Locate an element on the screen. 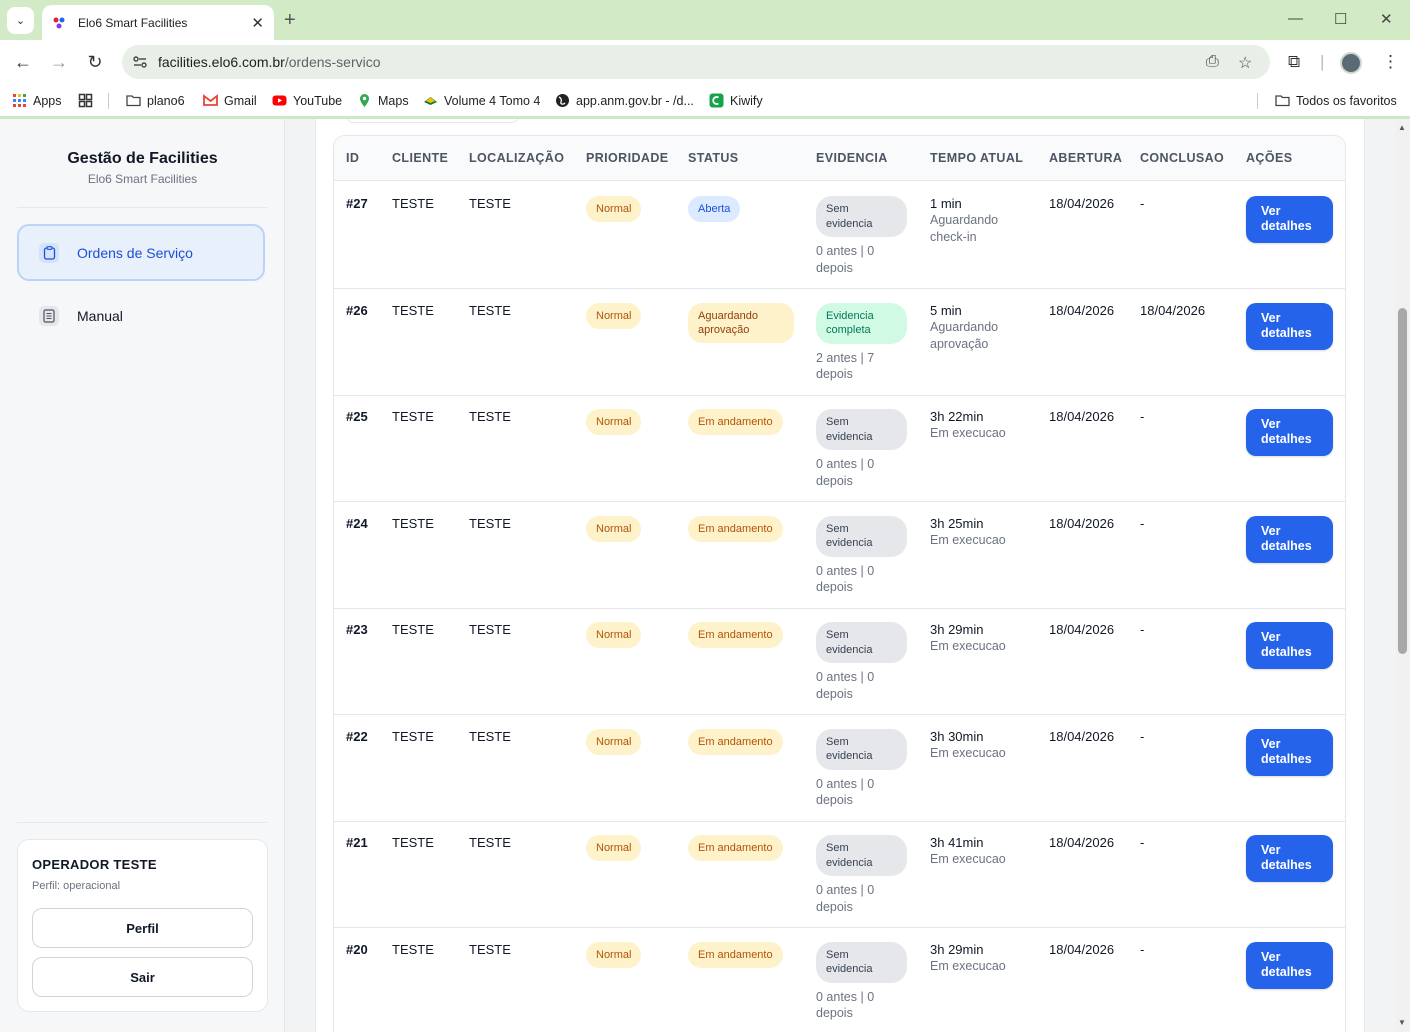 The width and height of the screenshot is (1410, 1032). bookmark-all-favorites: Todos os favoritos is located at coordinates (1336, 100).